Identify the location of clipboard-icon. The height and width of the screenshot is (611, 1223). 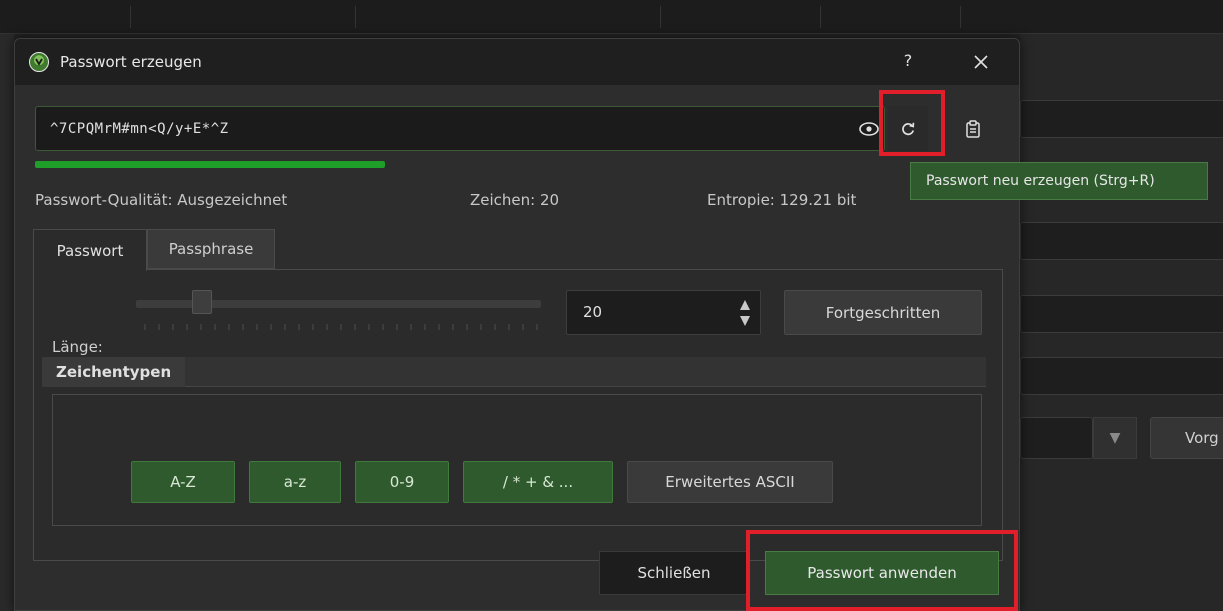
(973, 128).